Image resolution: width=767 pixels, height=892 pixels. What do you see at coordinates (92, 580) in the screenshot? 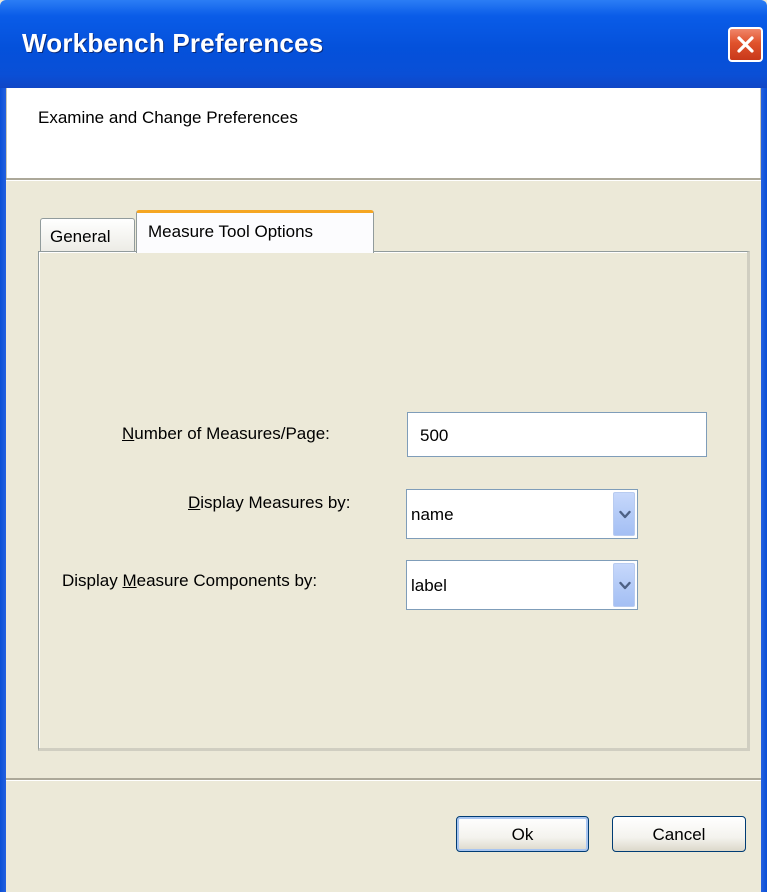
I see `display-components-by-label-start: Display` at bounding box center [92, 580].